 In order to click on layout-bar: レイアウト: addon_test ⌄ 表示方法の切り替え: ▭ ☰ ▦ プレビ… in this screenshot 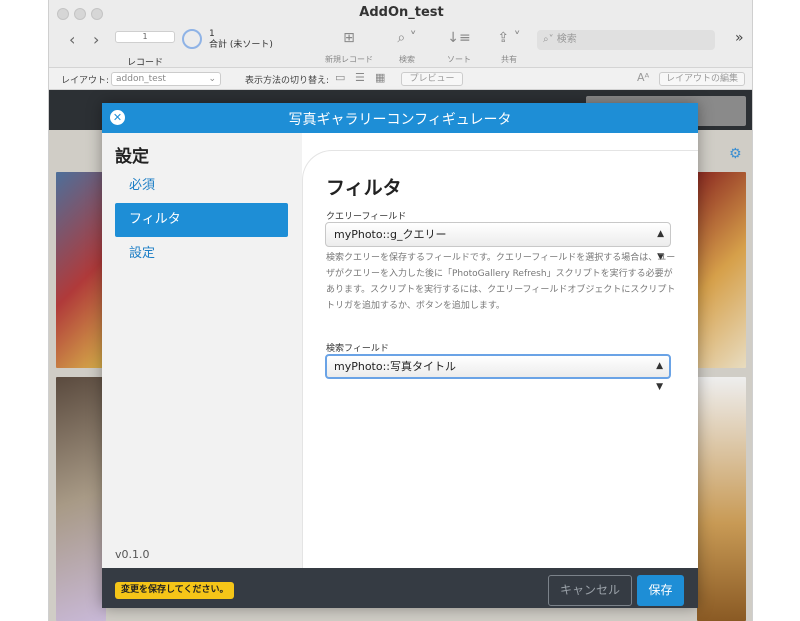, I will do `click(400, 79)`.